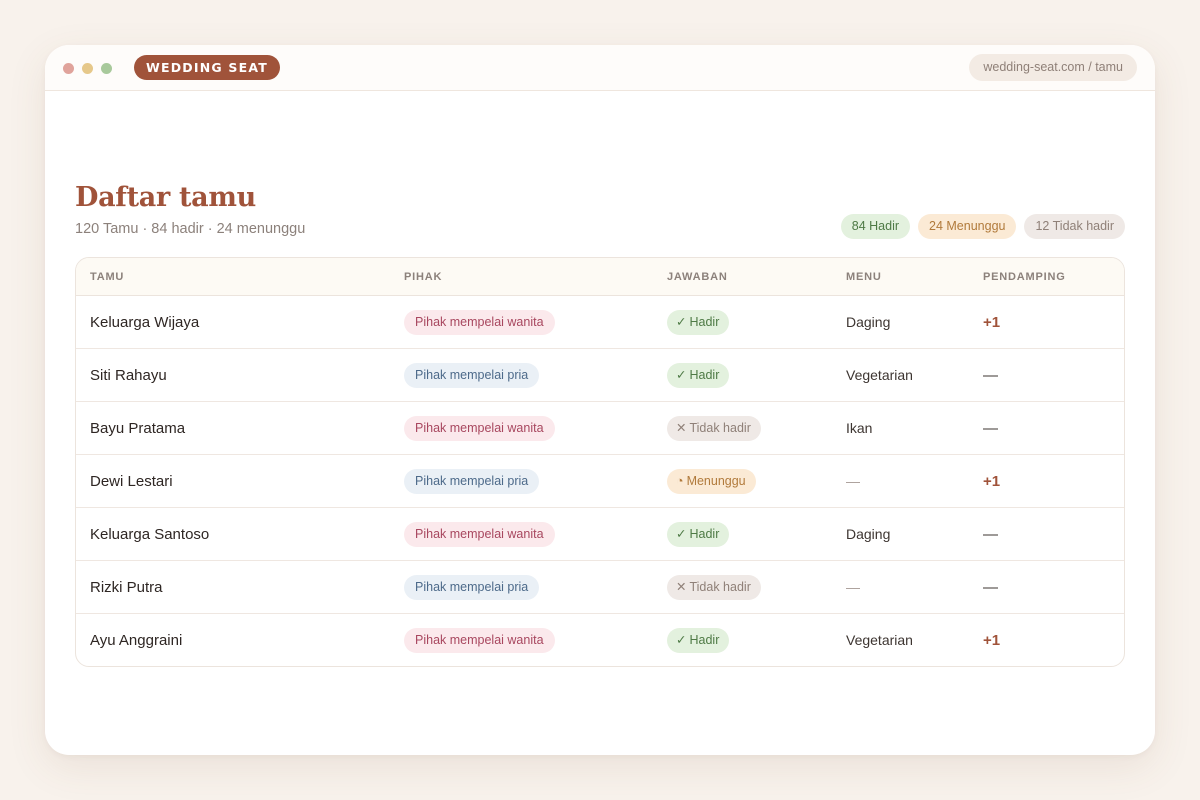  Describe the element at coordinates (68, 68) in the screenshot. I see `close-window-button` at that location.